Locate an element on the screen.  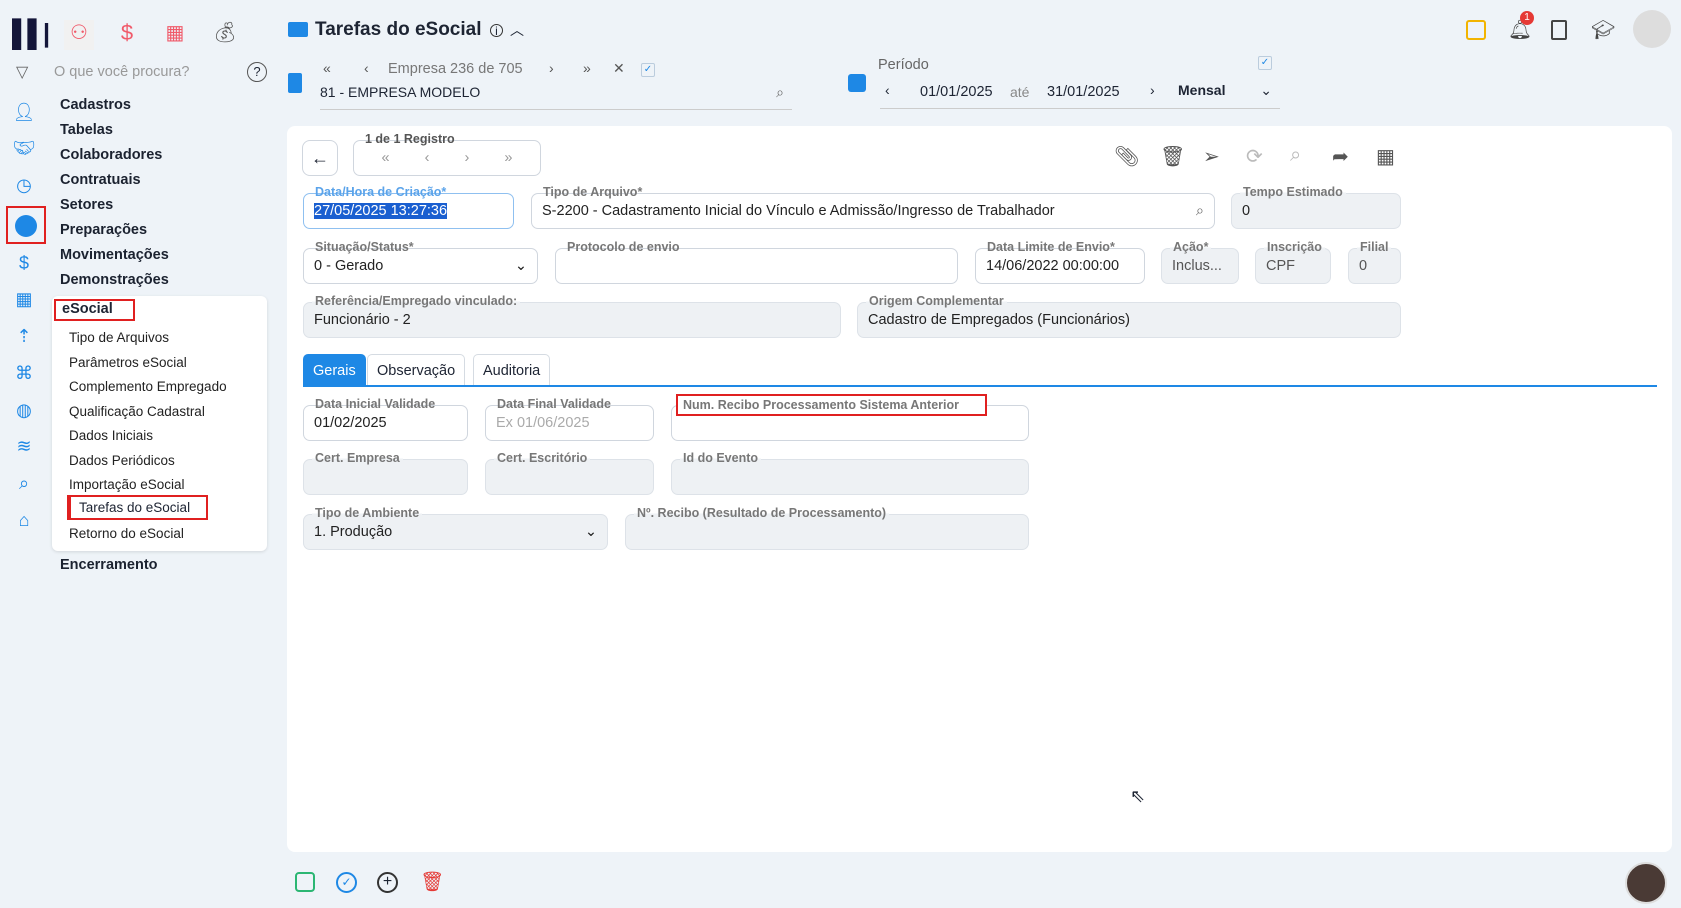
tipo-ambiente-select: Tipo de Ambiente 1. Produção ⌄ is located at coordinates (455, 528).